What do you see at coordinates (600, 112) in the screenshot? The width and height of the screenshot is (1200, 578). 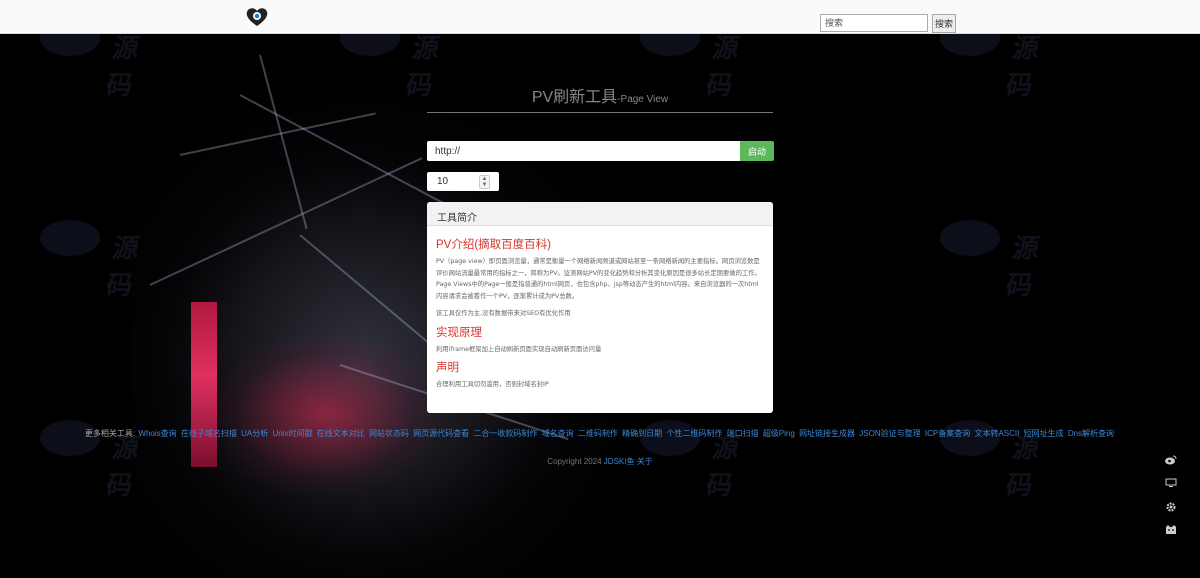 I see `title-divider` at bounding box center [600, 112].